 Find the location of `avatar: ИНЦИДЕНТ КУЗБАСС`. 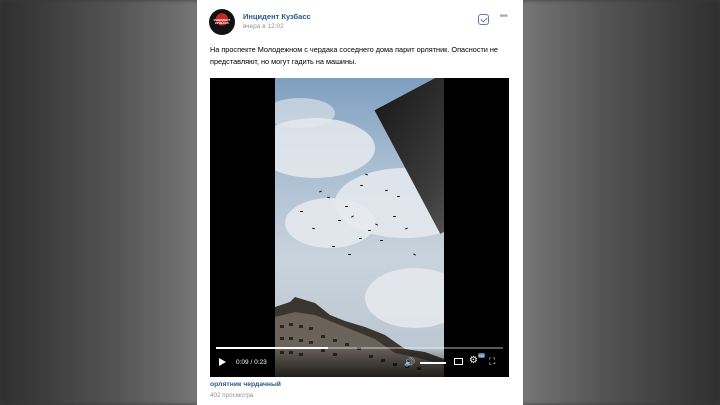

avatar: ИНЦИДЕНТ КУЗБАСС is located at coordinates (222, 22).